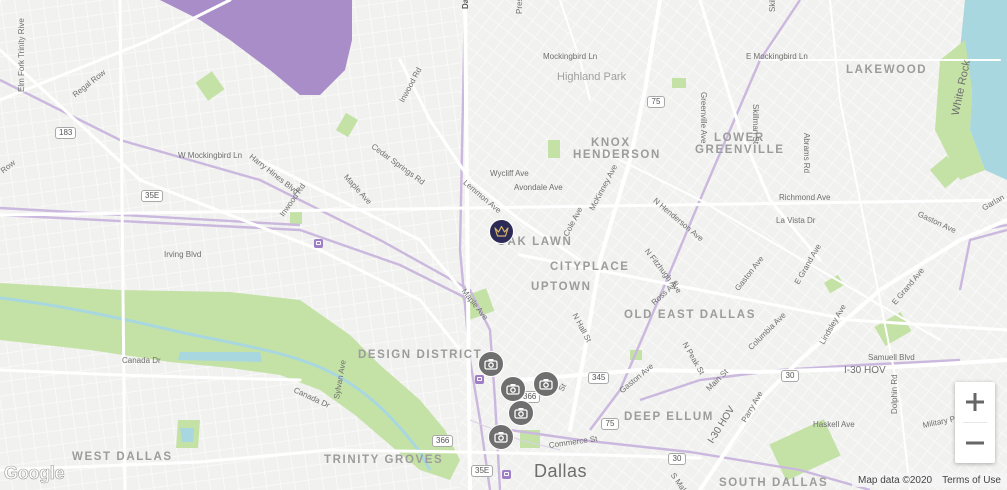 The width and height of the screenshot is (1007, 490). I want to click on street-avondale-ave: Avondale Ave, so click(538, 187).